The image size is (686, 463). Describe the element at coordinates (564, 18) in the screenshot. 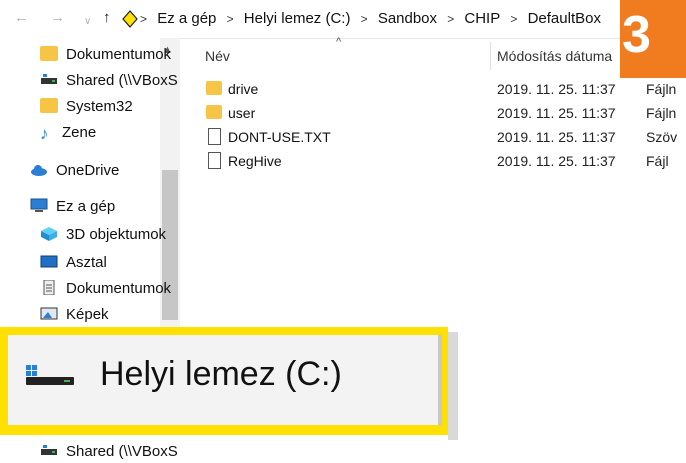

I see `breadcrumb-defaultbox: DefaultBox` at that location.